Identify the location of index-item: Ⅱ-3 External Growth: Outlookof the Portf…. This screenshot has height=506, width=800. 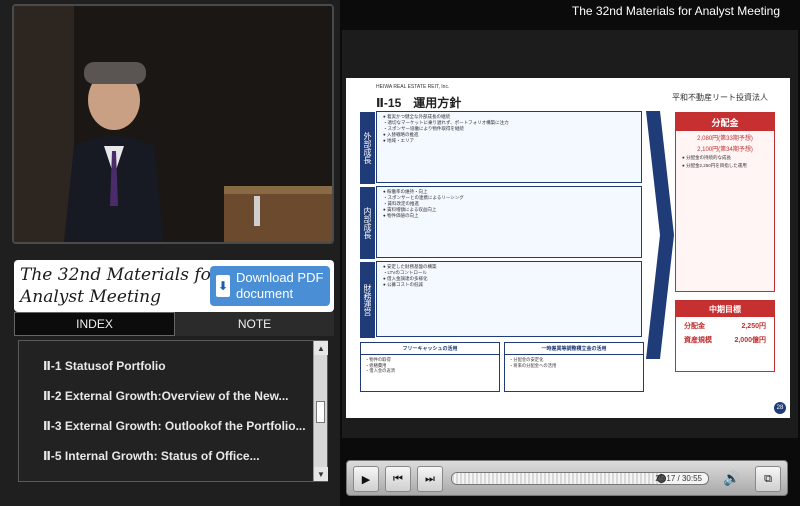
(178, 426).